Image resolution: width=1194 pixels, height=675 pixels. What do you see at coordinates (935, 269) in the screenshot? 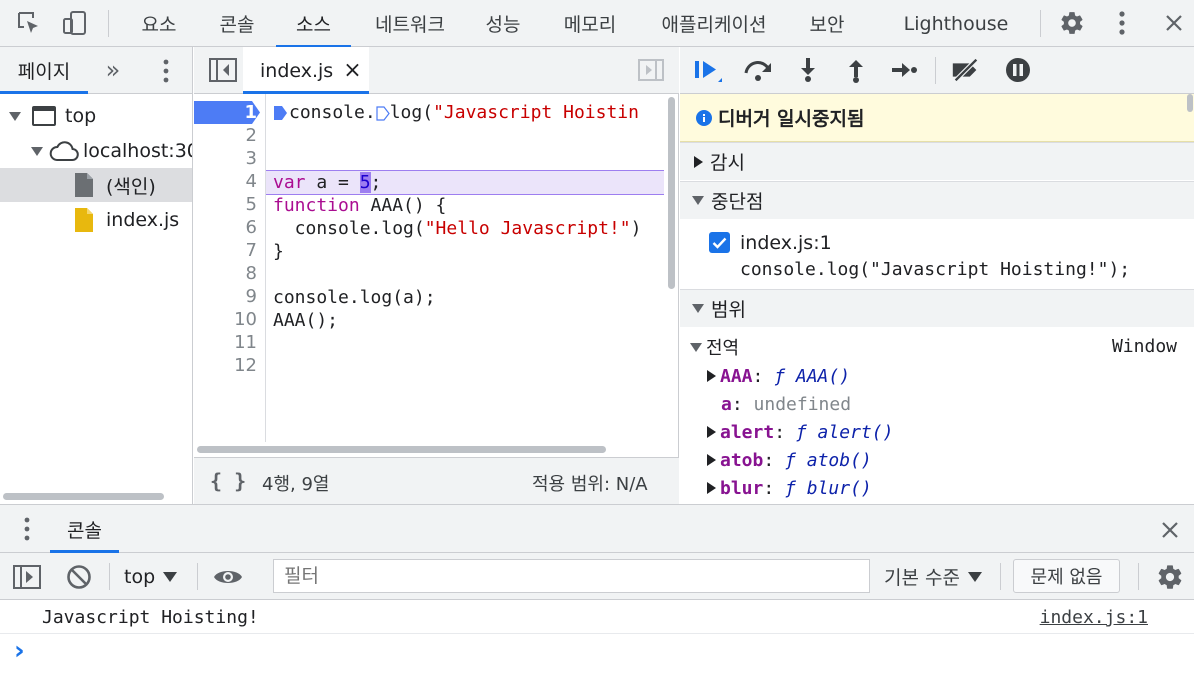
I see `breakpoint-code: console.log("Javascript Hoisting!");` at bounding box center [935, 269].